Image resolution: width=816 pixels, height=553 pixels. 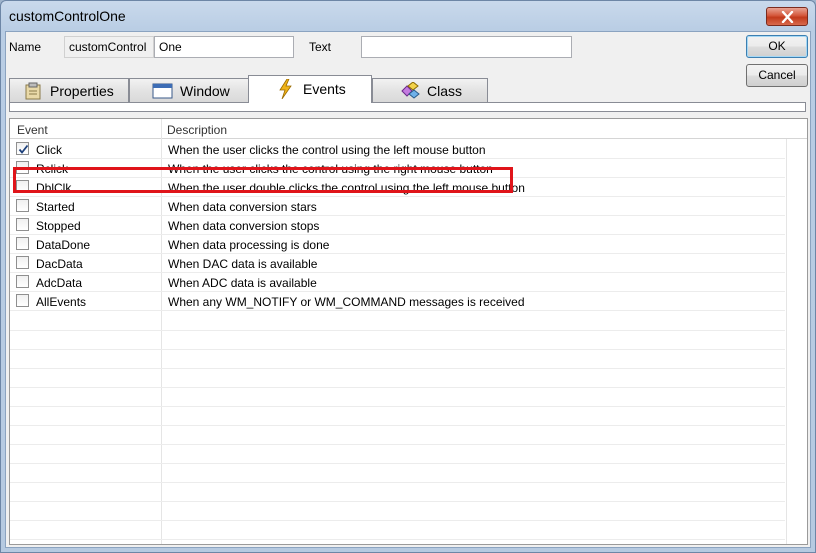 What do you see at coordinates (466, 47) in the screenshot?
I see `text-input` at bounding box center [466, 47].